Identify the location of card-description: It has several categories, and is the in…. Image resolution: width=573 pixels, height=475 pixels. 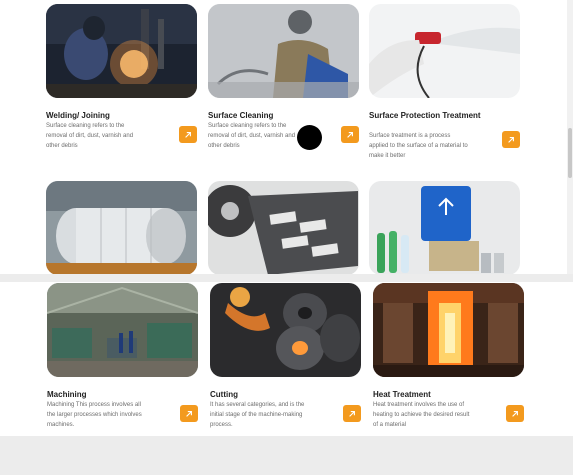
(257, 415).